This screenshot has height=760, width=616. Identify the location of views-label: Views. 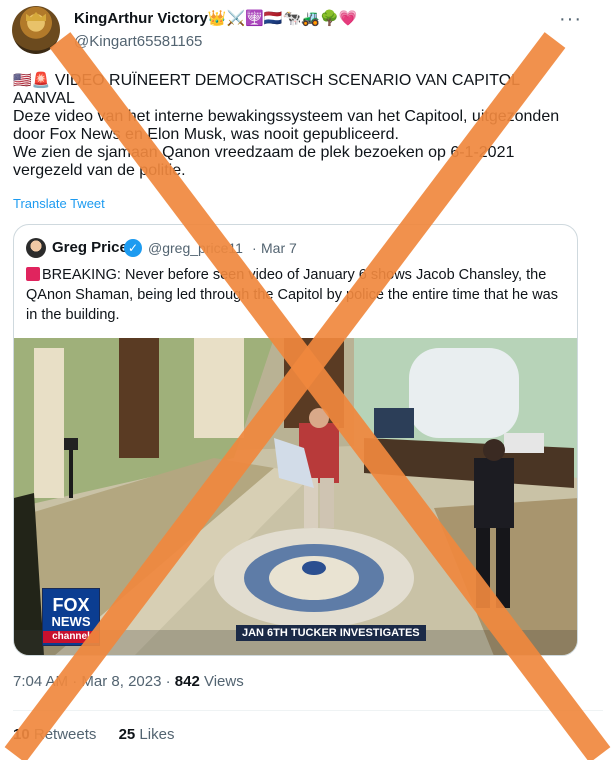
(223, 681).